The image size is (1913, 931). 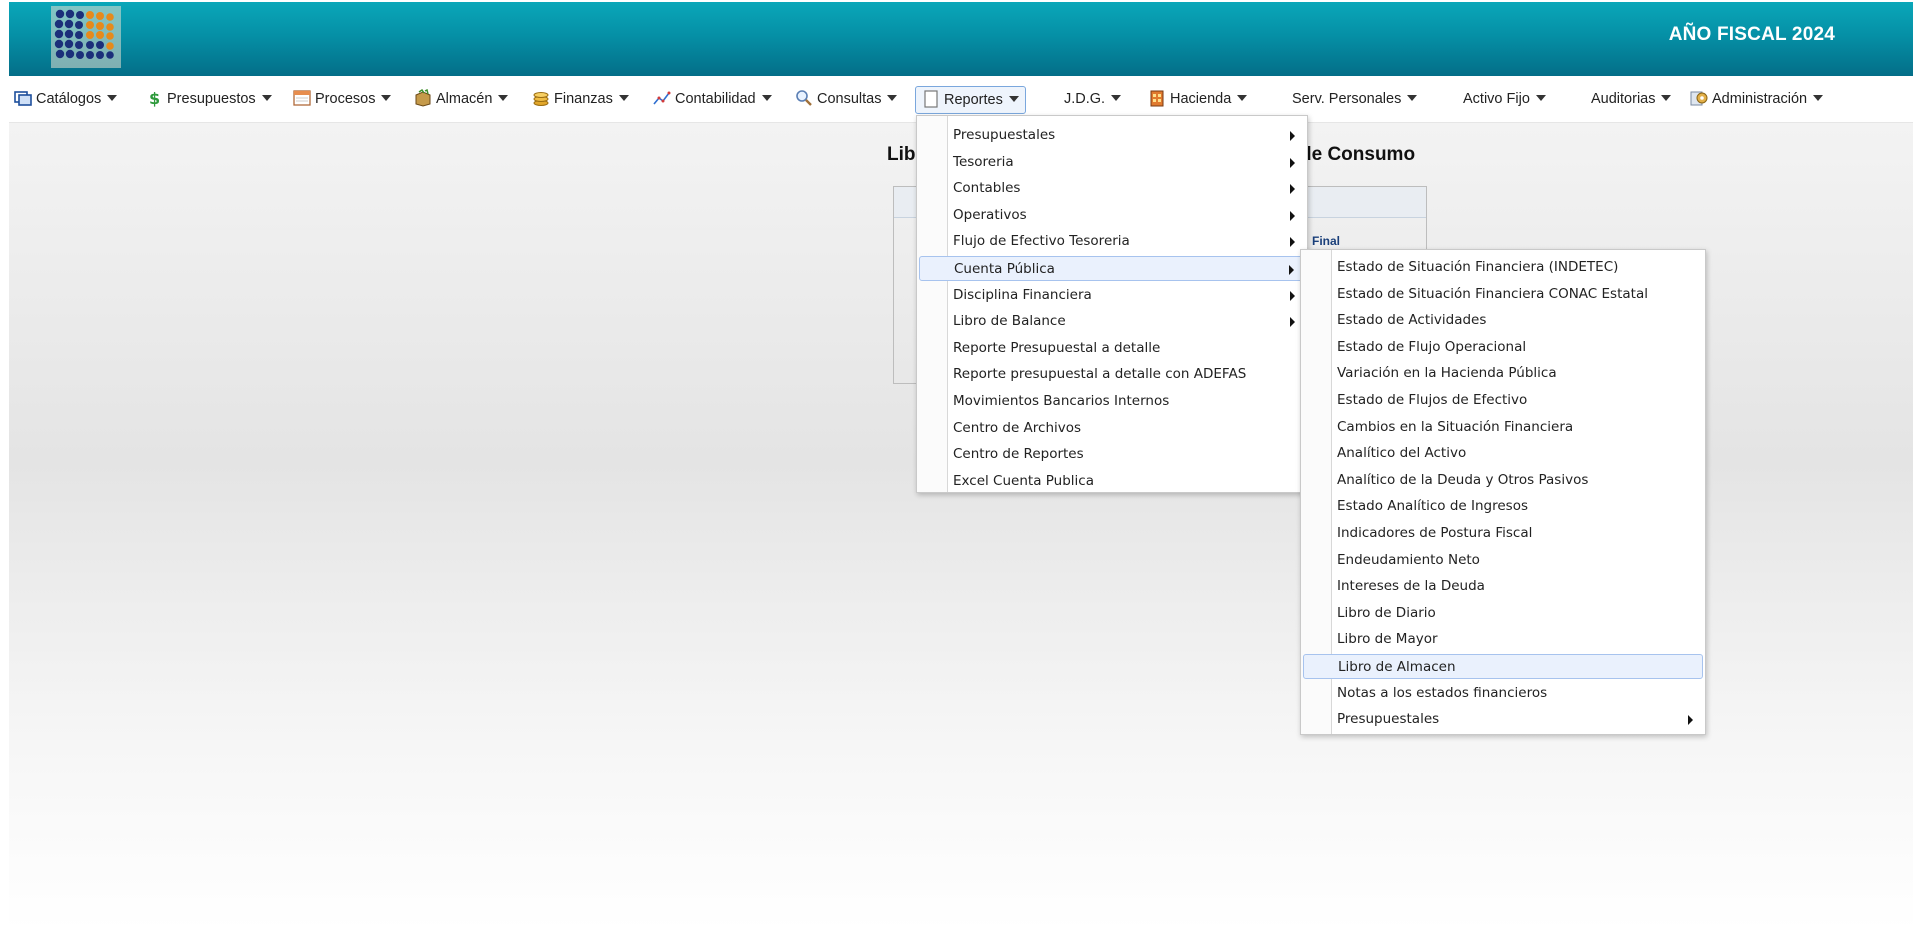 What do you see at coordinates (1503, 719) in the screenshot?
I see `cuenta-publica-item-presupuestales: Presupuestales` at bounding box center [1503, 719].